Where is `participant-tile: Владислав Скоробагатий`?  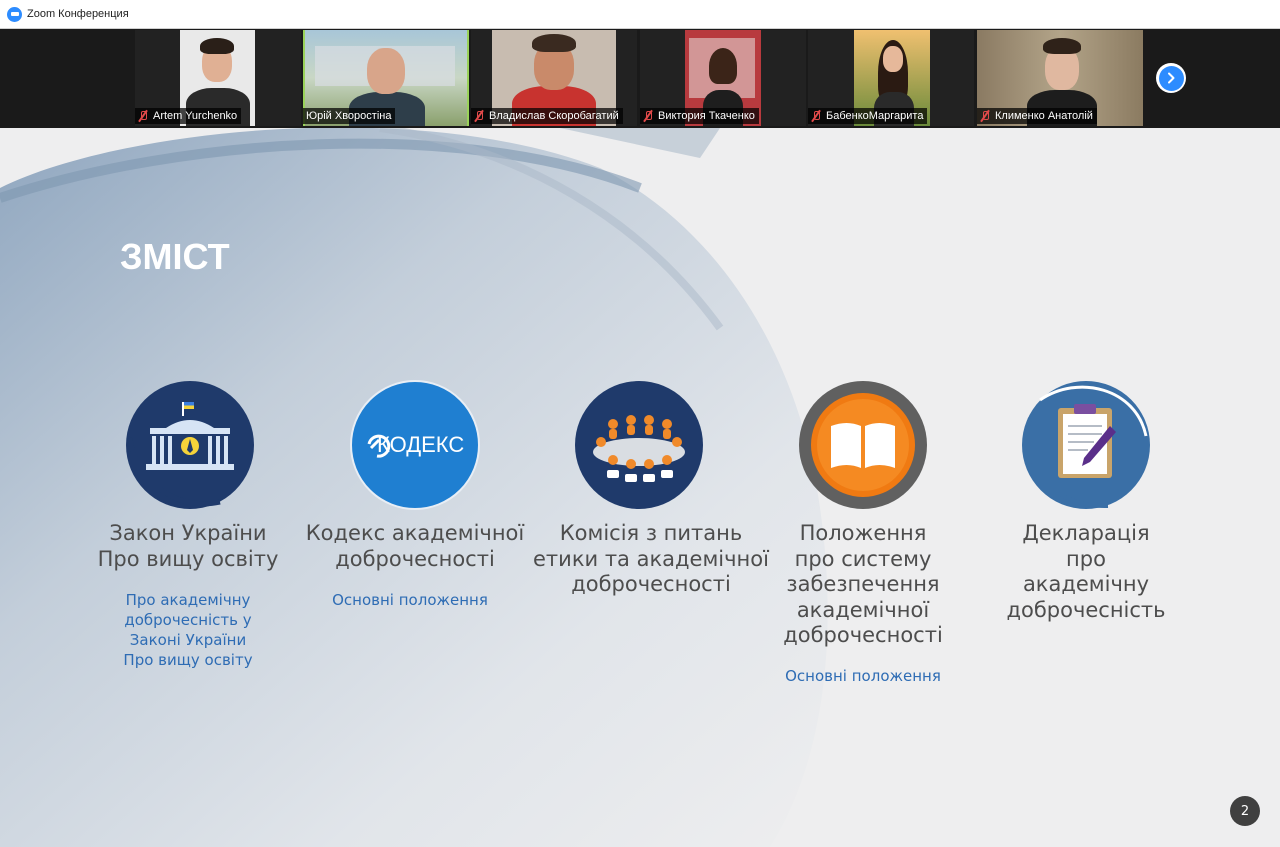
participant-tile: Владислав Скоробагатий is located at coordinates (554, 78).